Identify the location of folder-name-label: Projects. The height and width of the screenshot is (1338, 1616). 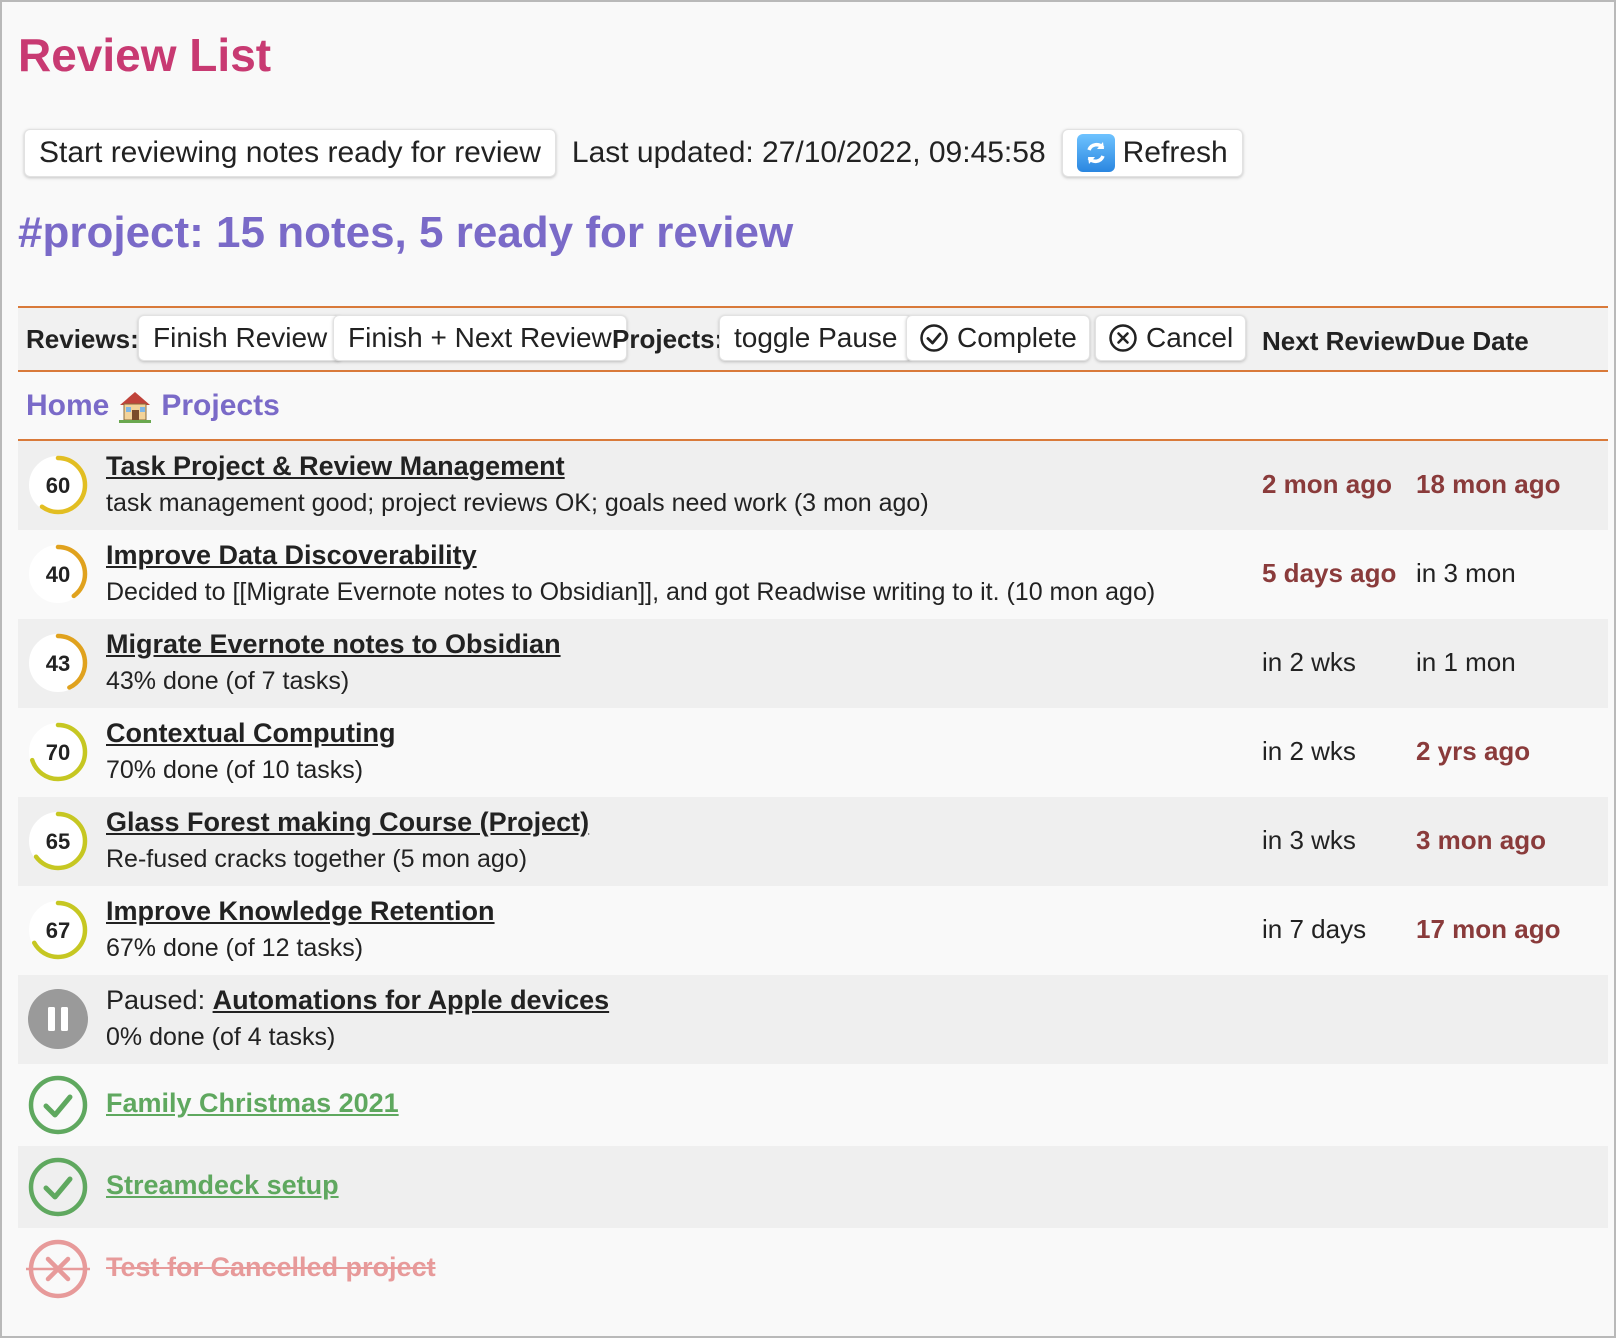
(220, 405).